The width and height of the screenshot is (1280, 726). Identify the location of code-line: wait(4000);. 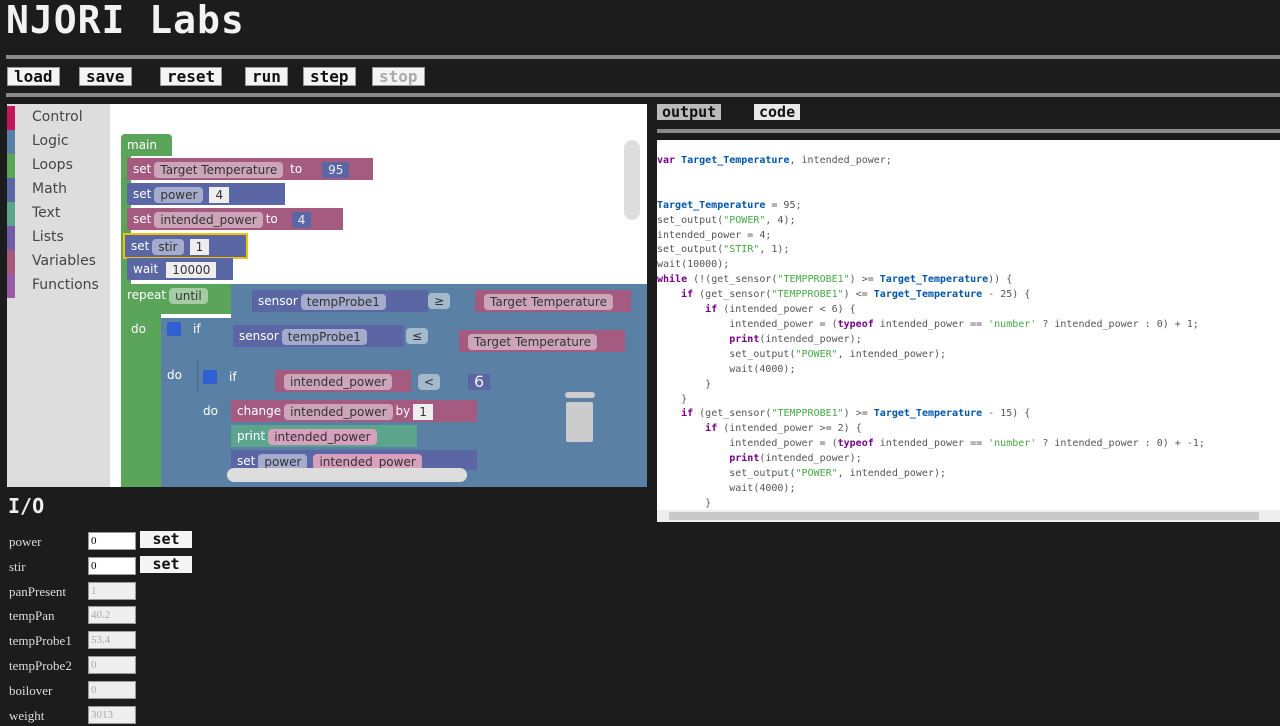
(726, 369).